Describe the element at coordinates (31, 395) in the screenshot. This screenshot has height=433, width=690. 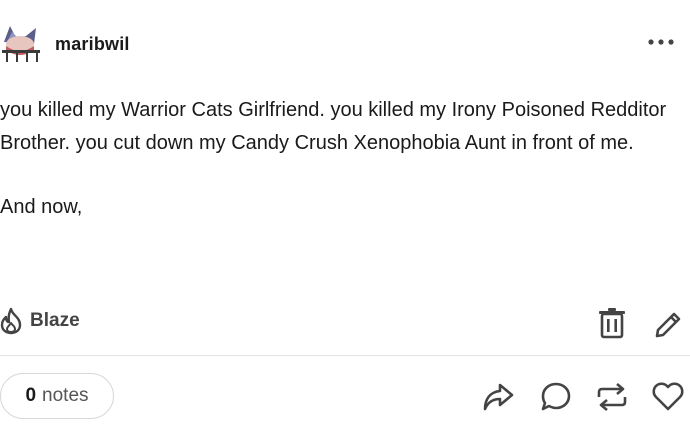
I see `notes-count: 0` at that location.